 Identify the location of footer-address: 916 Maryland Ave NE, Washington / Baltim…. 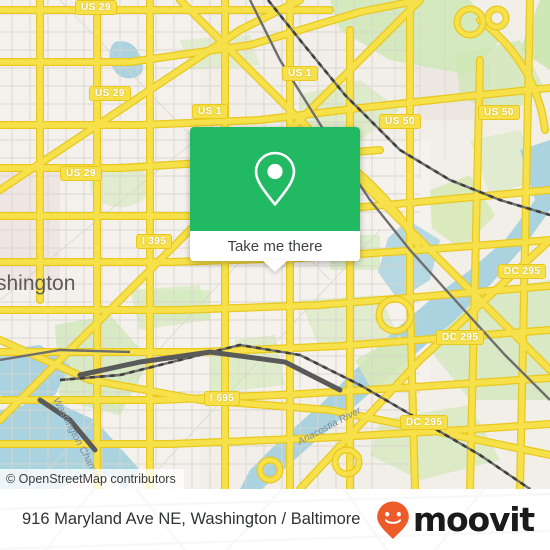
(191, 519).